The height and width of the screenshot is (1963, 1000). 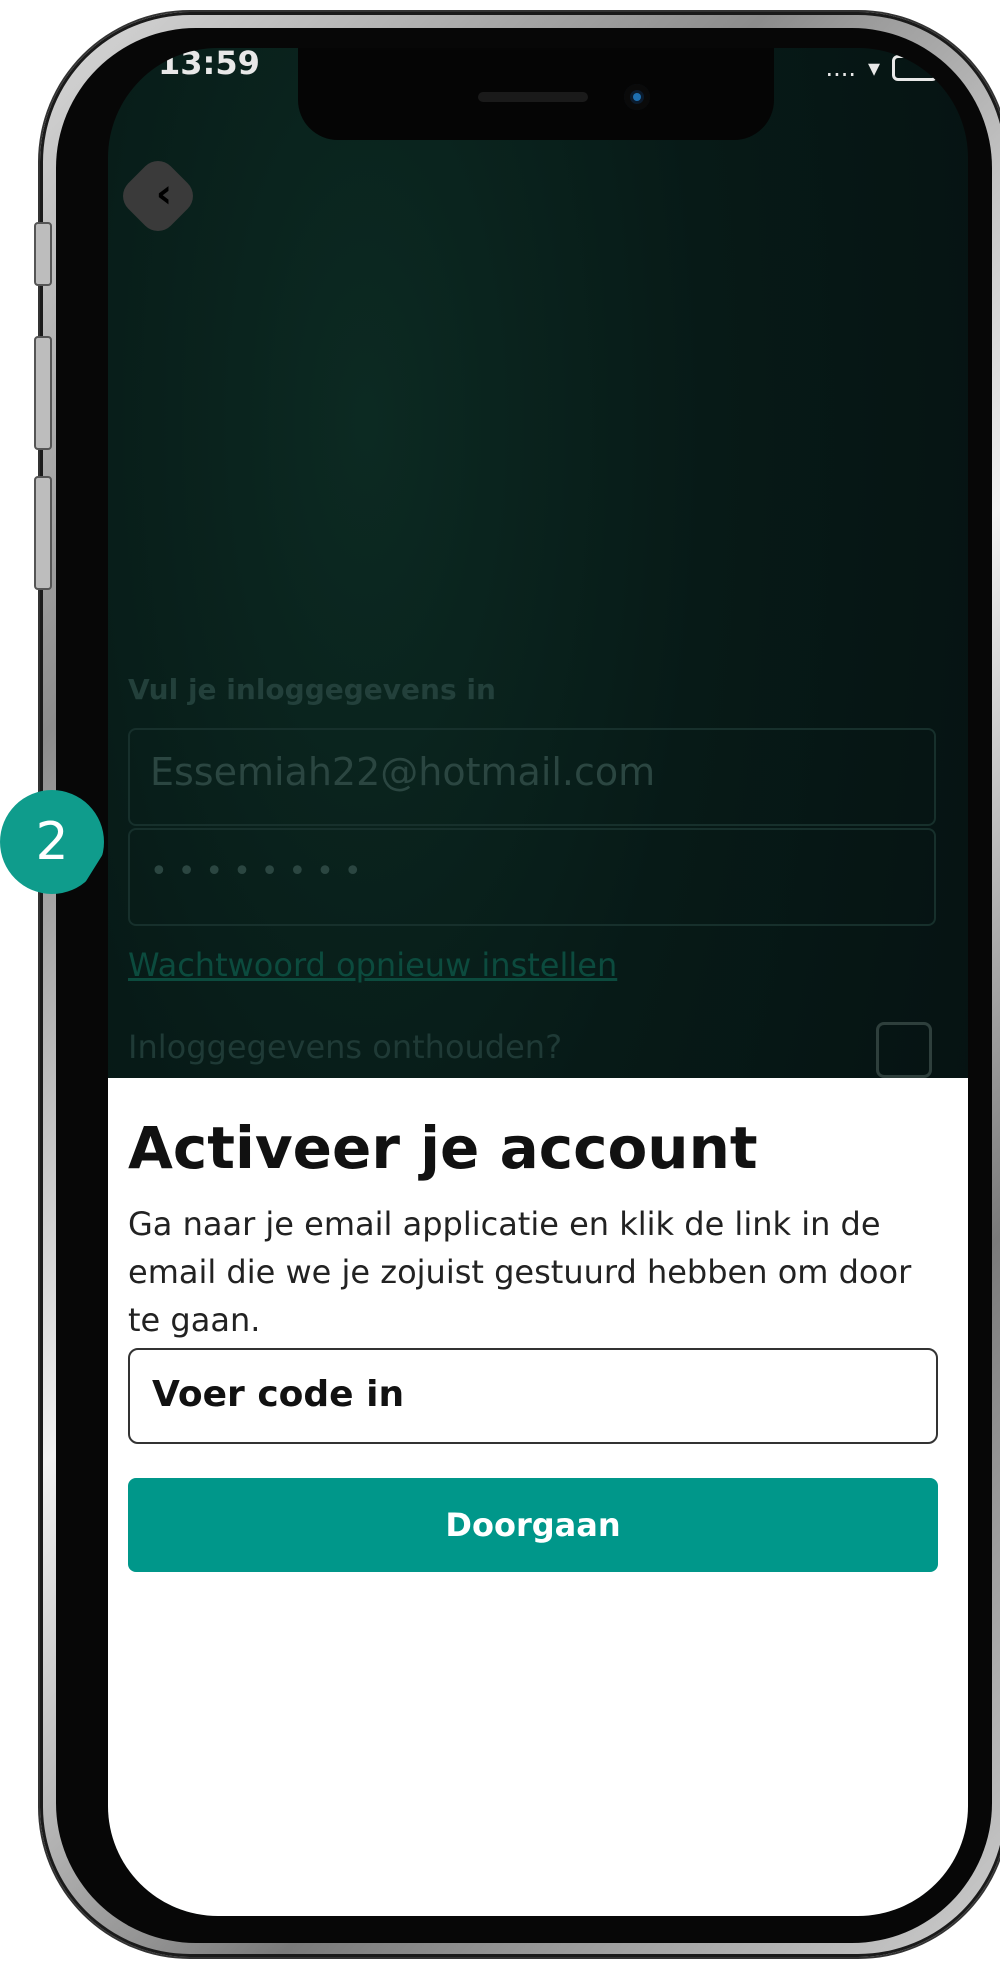 I want to click on login-form-title: Vul je inloggegevens in, so click(x=312, y=689).